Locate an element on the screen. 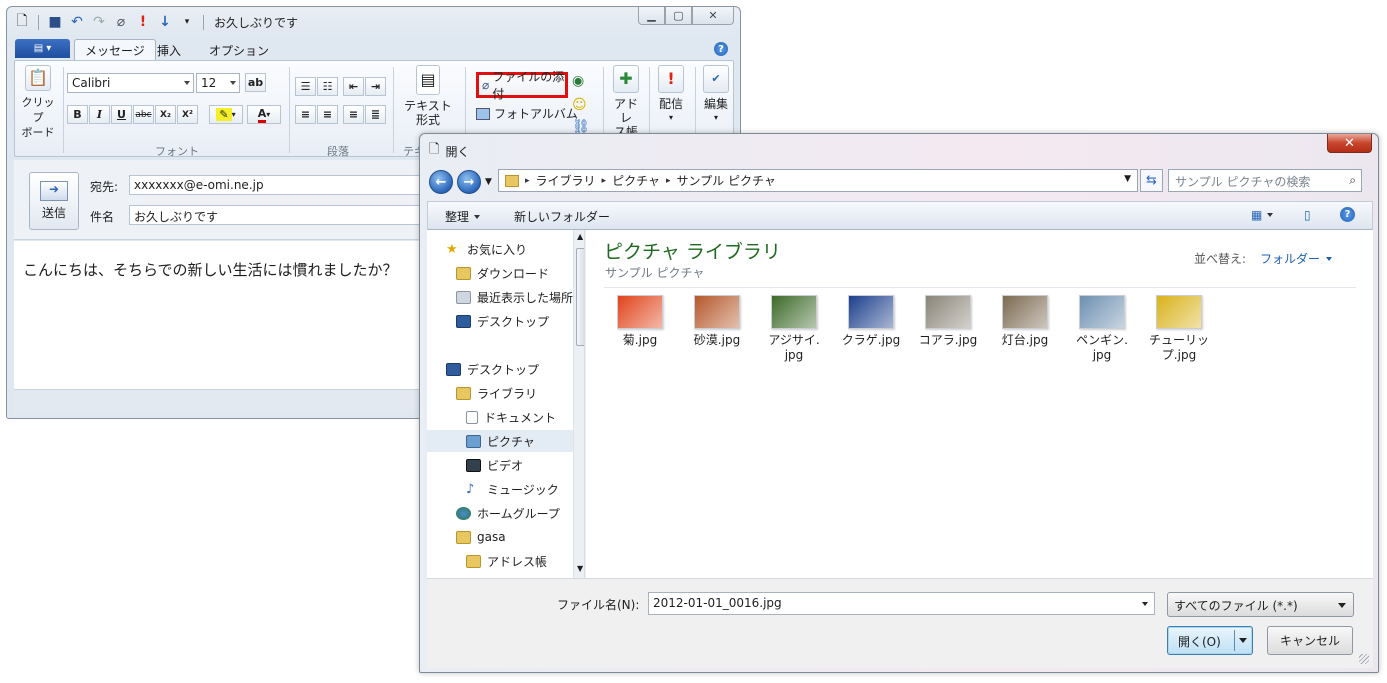 The width and height of the screenshot is (1387, 683). undo-icon: ↶ is located at coordinates (77, 22).